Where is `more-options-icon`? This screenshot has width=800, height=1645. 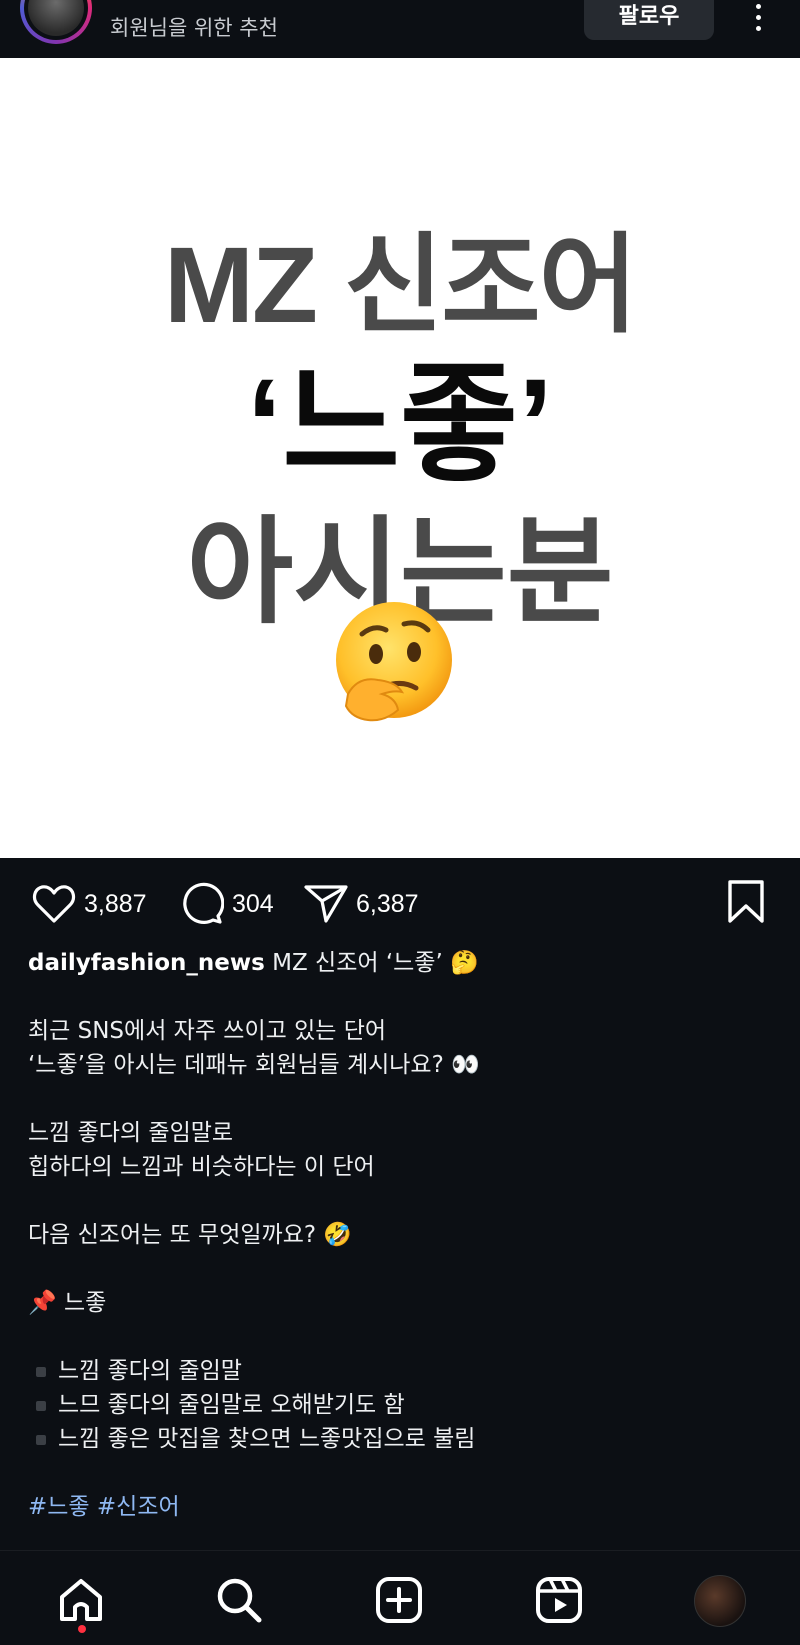
more-options-icon is located at coordinates (758, 18).